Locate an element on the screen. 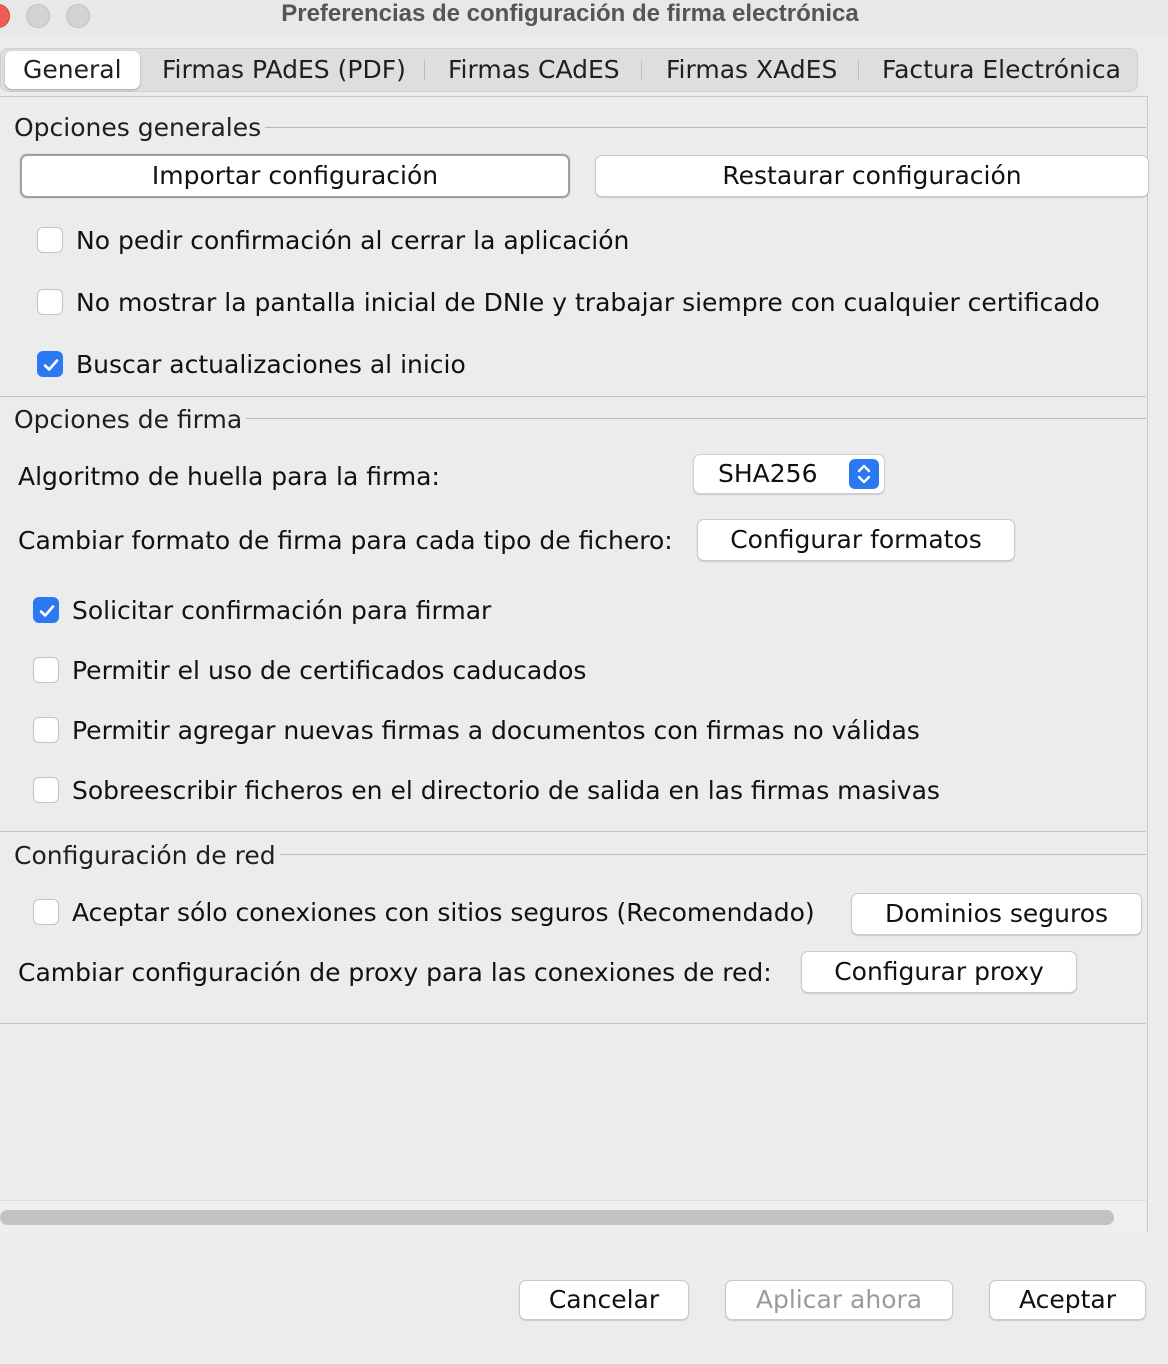 The height and width of the screenshot is (1364, 1168). secure-connections-checkbox is located at coordinates (46, 912).